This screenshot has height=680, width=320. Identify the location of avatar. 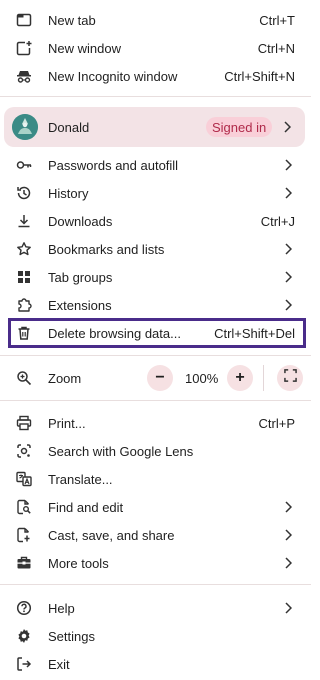
(25, 127).